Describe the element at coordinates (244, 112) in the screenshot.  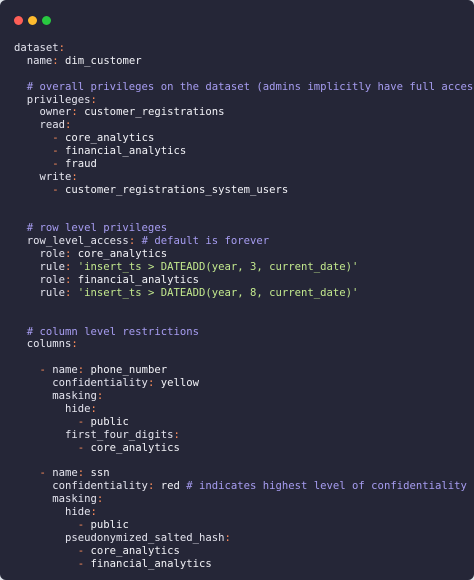
I see `code-line: owner: customer_registrations` at that location.